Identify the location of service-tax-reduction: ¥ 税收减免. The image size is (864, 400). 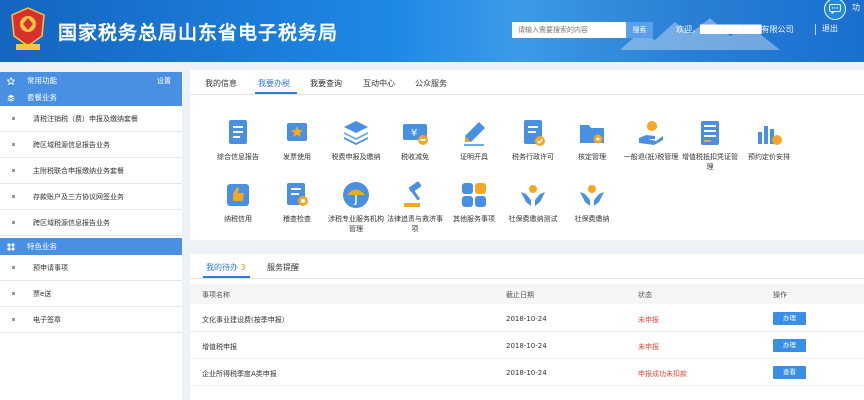
(415, 140).